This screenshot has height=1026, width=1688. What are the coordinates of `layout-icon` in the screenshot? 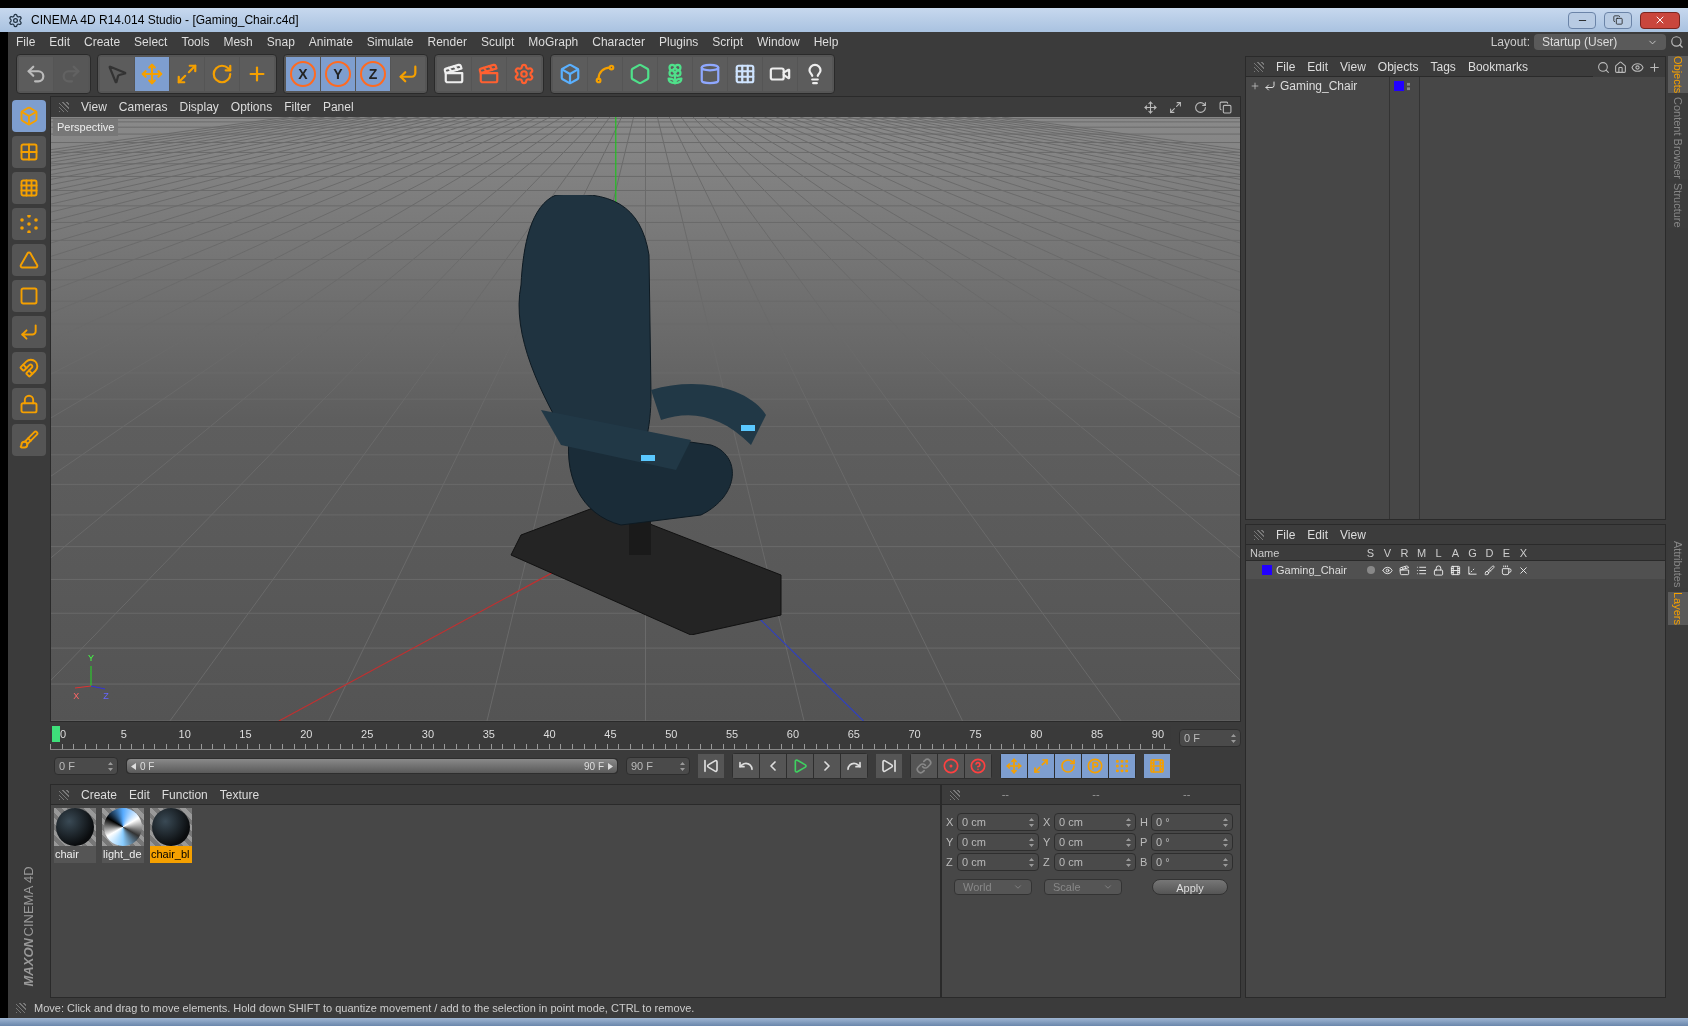 It's located at (1225, 107).